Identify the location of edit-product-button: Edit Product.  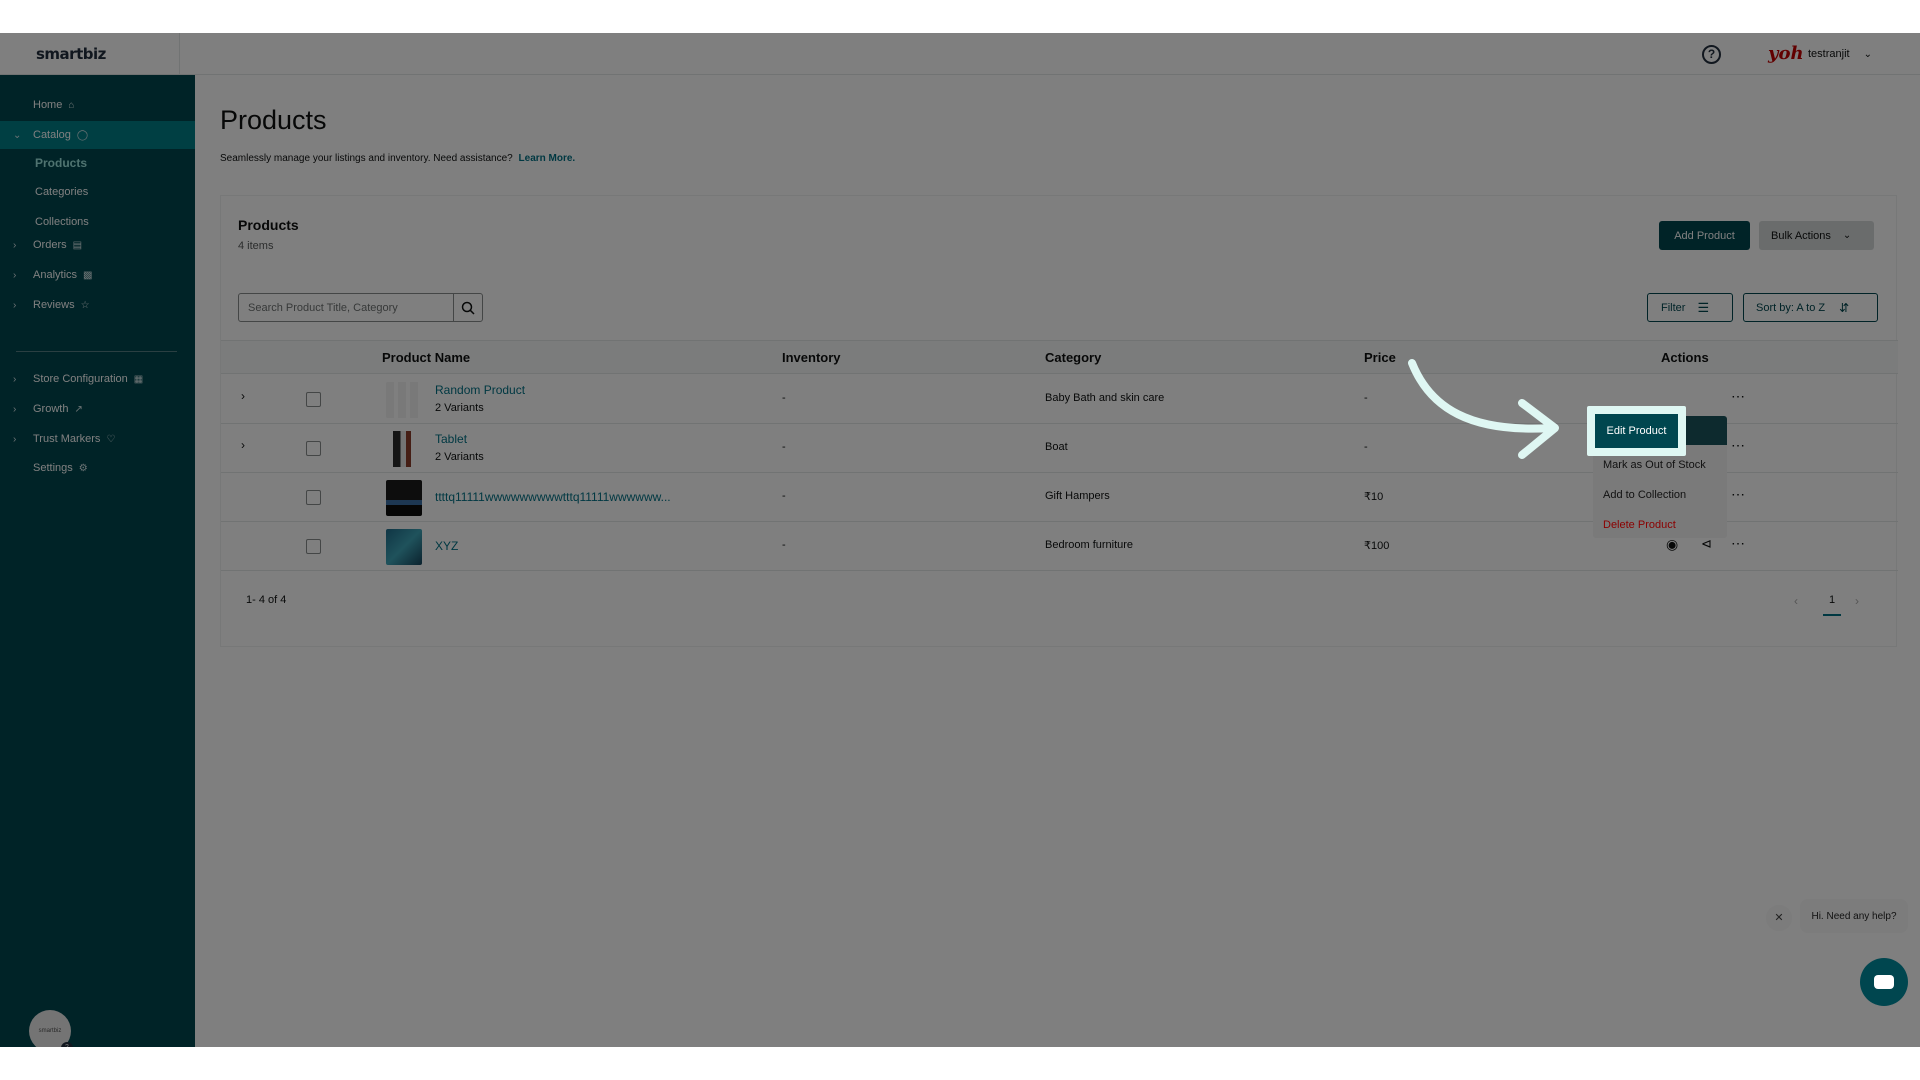
(1636, 431).